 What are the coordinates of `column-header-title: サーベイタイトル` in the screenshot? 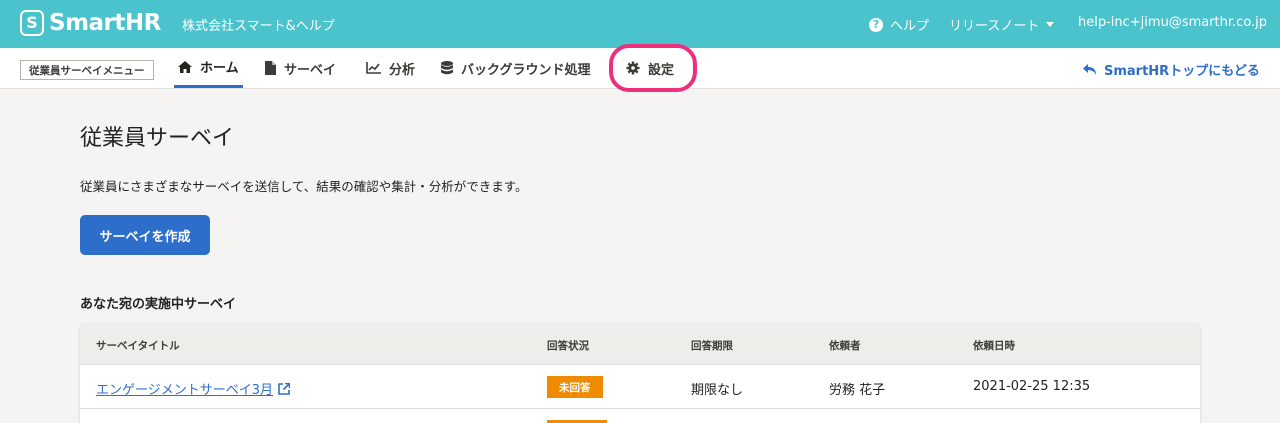 It's located at (138, 346).